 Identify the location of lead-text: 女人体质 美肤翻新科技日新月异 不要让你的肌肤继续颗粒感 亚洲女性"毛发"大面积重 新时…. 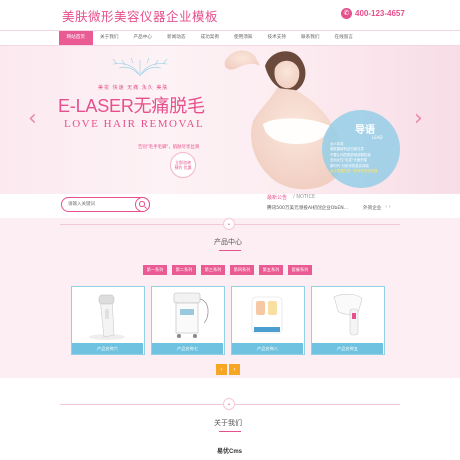
(361, 158).